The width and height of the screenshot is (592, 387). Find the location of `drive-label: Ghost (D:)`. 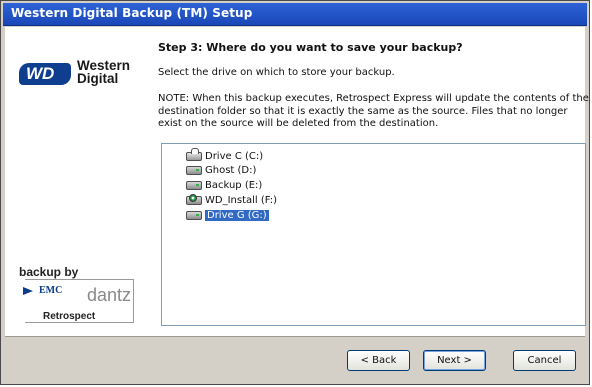

drive-label: Ghost (D:) is located at coordinates (231, 170).